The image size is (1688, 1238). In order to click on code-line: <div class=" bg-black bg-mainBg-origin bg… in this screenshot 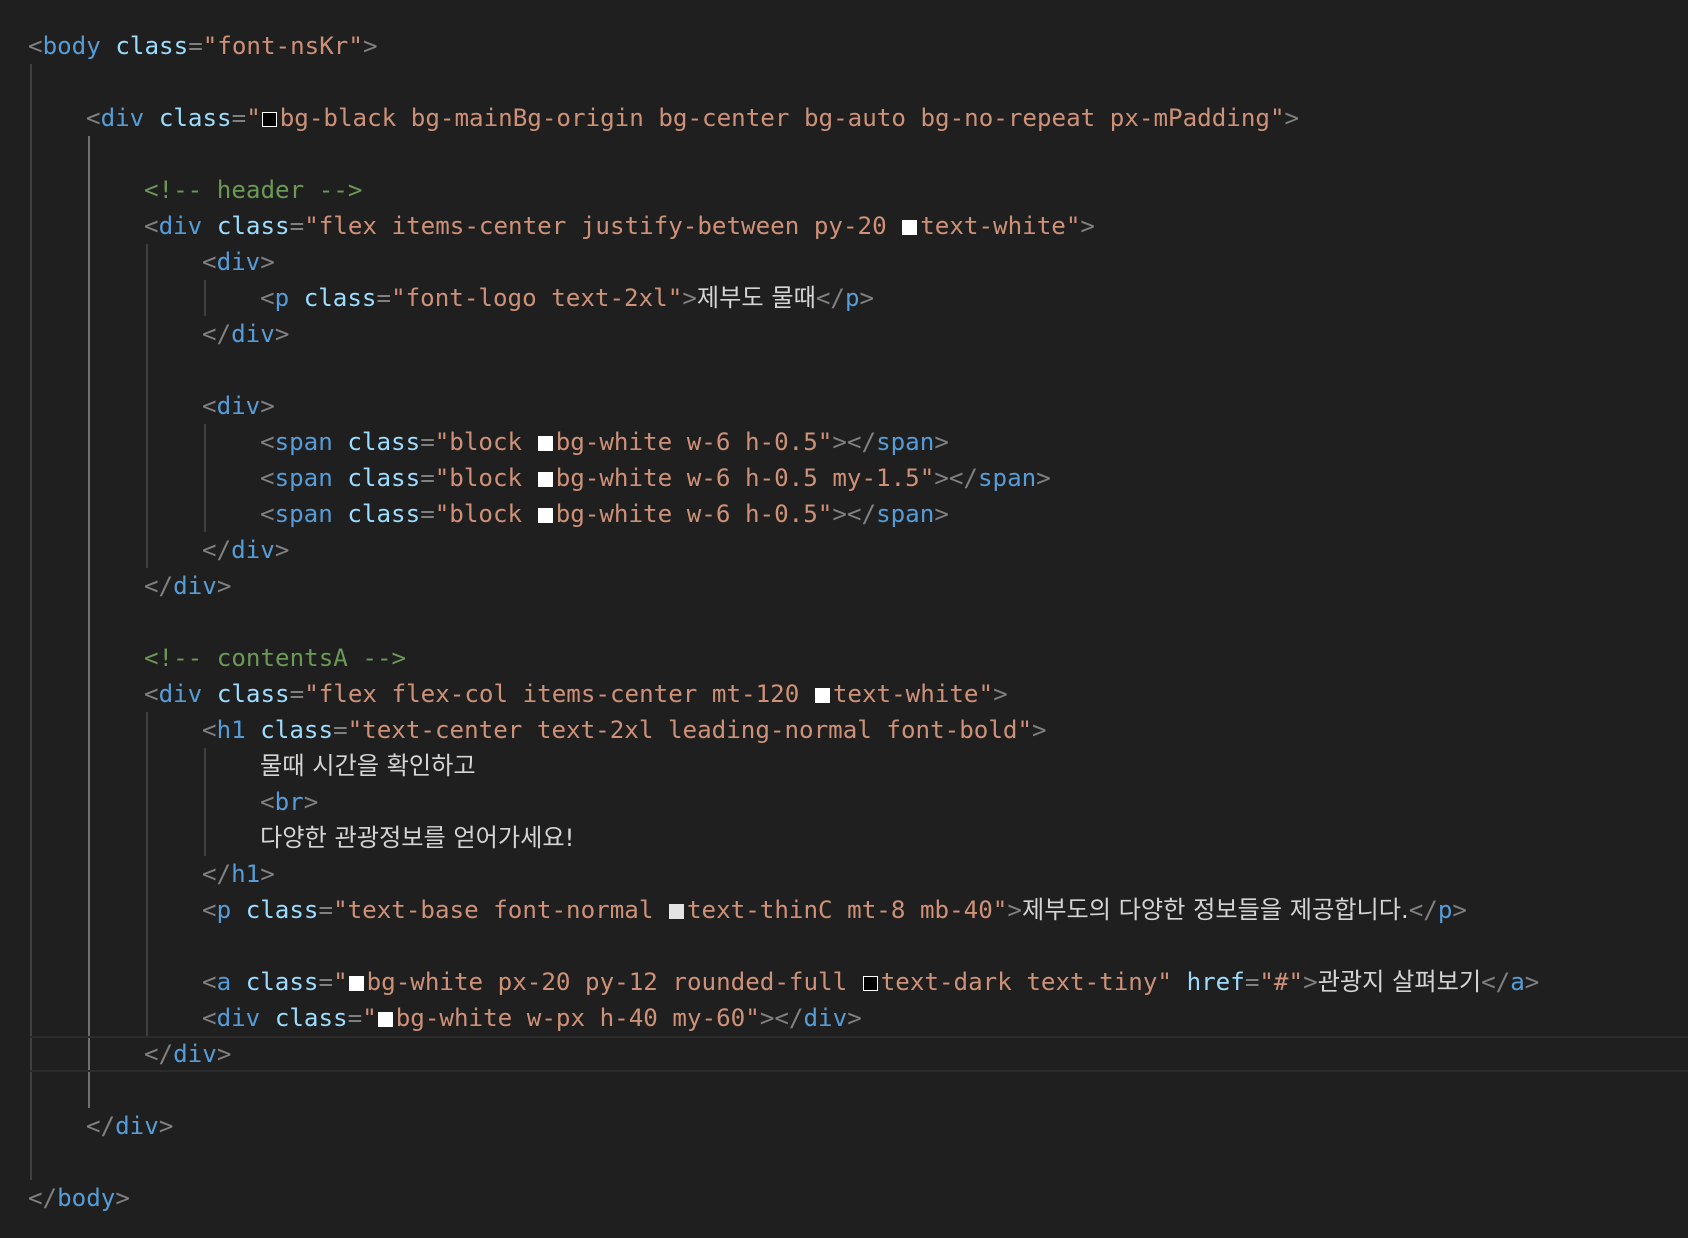, I will do `click(649, 118)`.